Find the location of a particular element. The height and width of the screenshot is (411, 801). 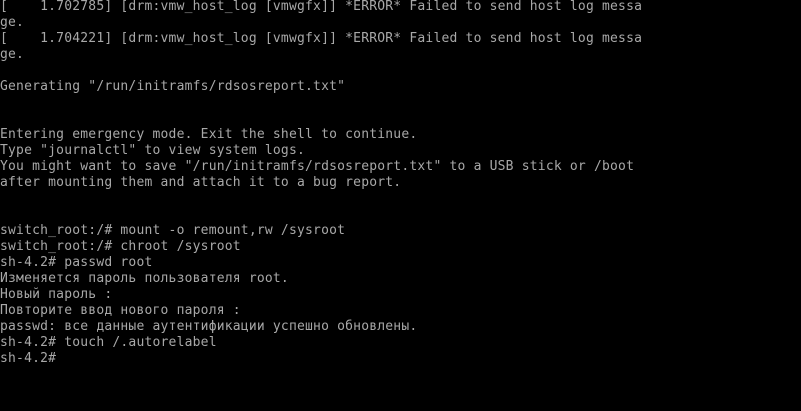

terminal-line: Изменяется пароль пользователя root. is located at coordinates (144, 278).